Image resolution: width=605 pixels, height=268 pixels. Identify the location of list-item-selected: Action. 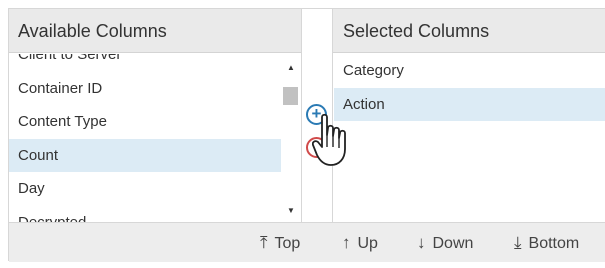
(469, 104).